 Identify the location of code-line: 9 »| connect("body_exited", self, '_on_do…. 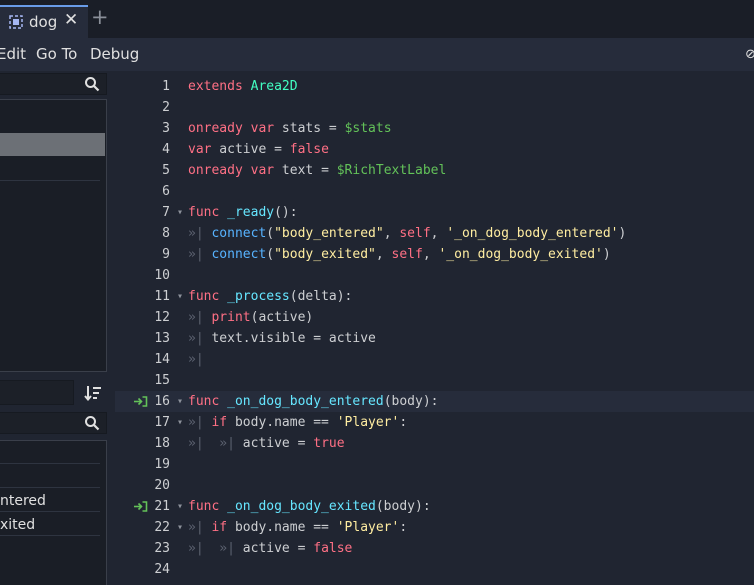
(434, 254).